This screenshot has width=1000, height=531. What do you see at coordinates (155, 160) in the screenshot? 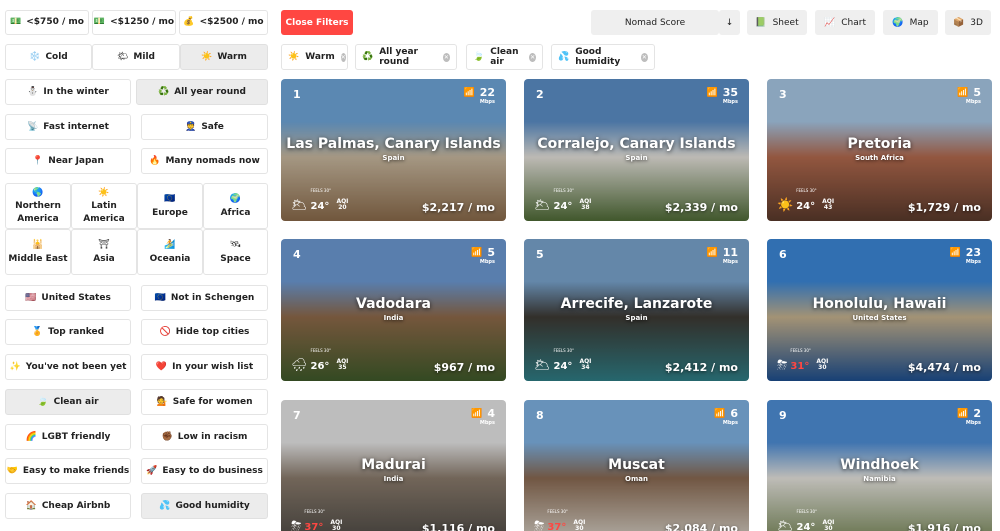
I see `fire-icon: 🔥` at bounding box center [155, 160].